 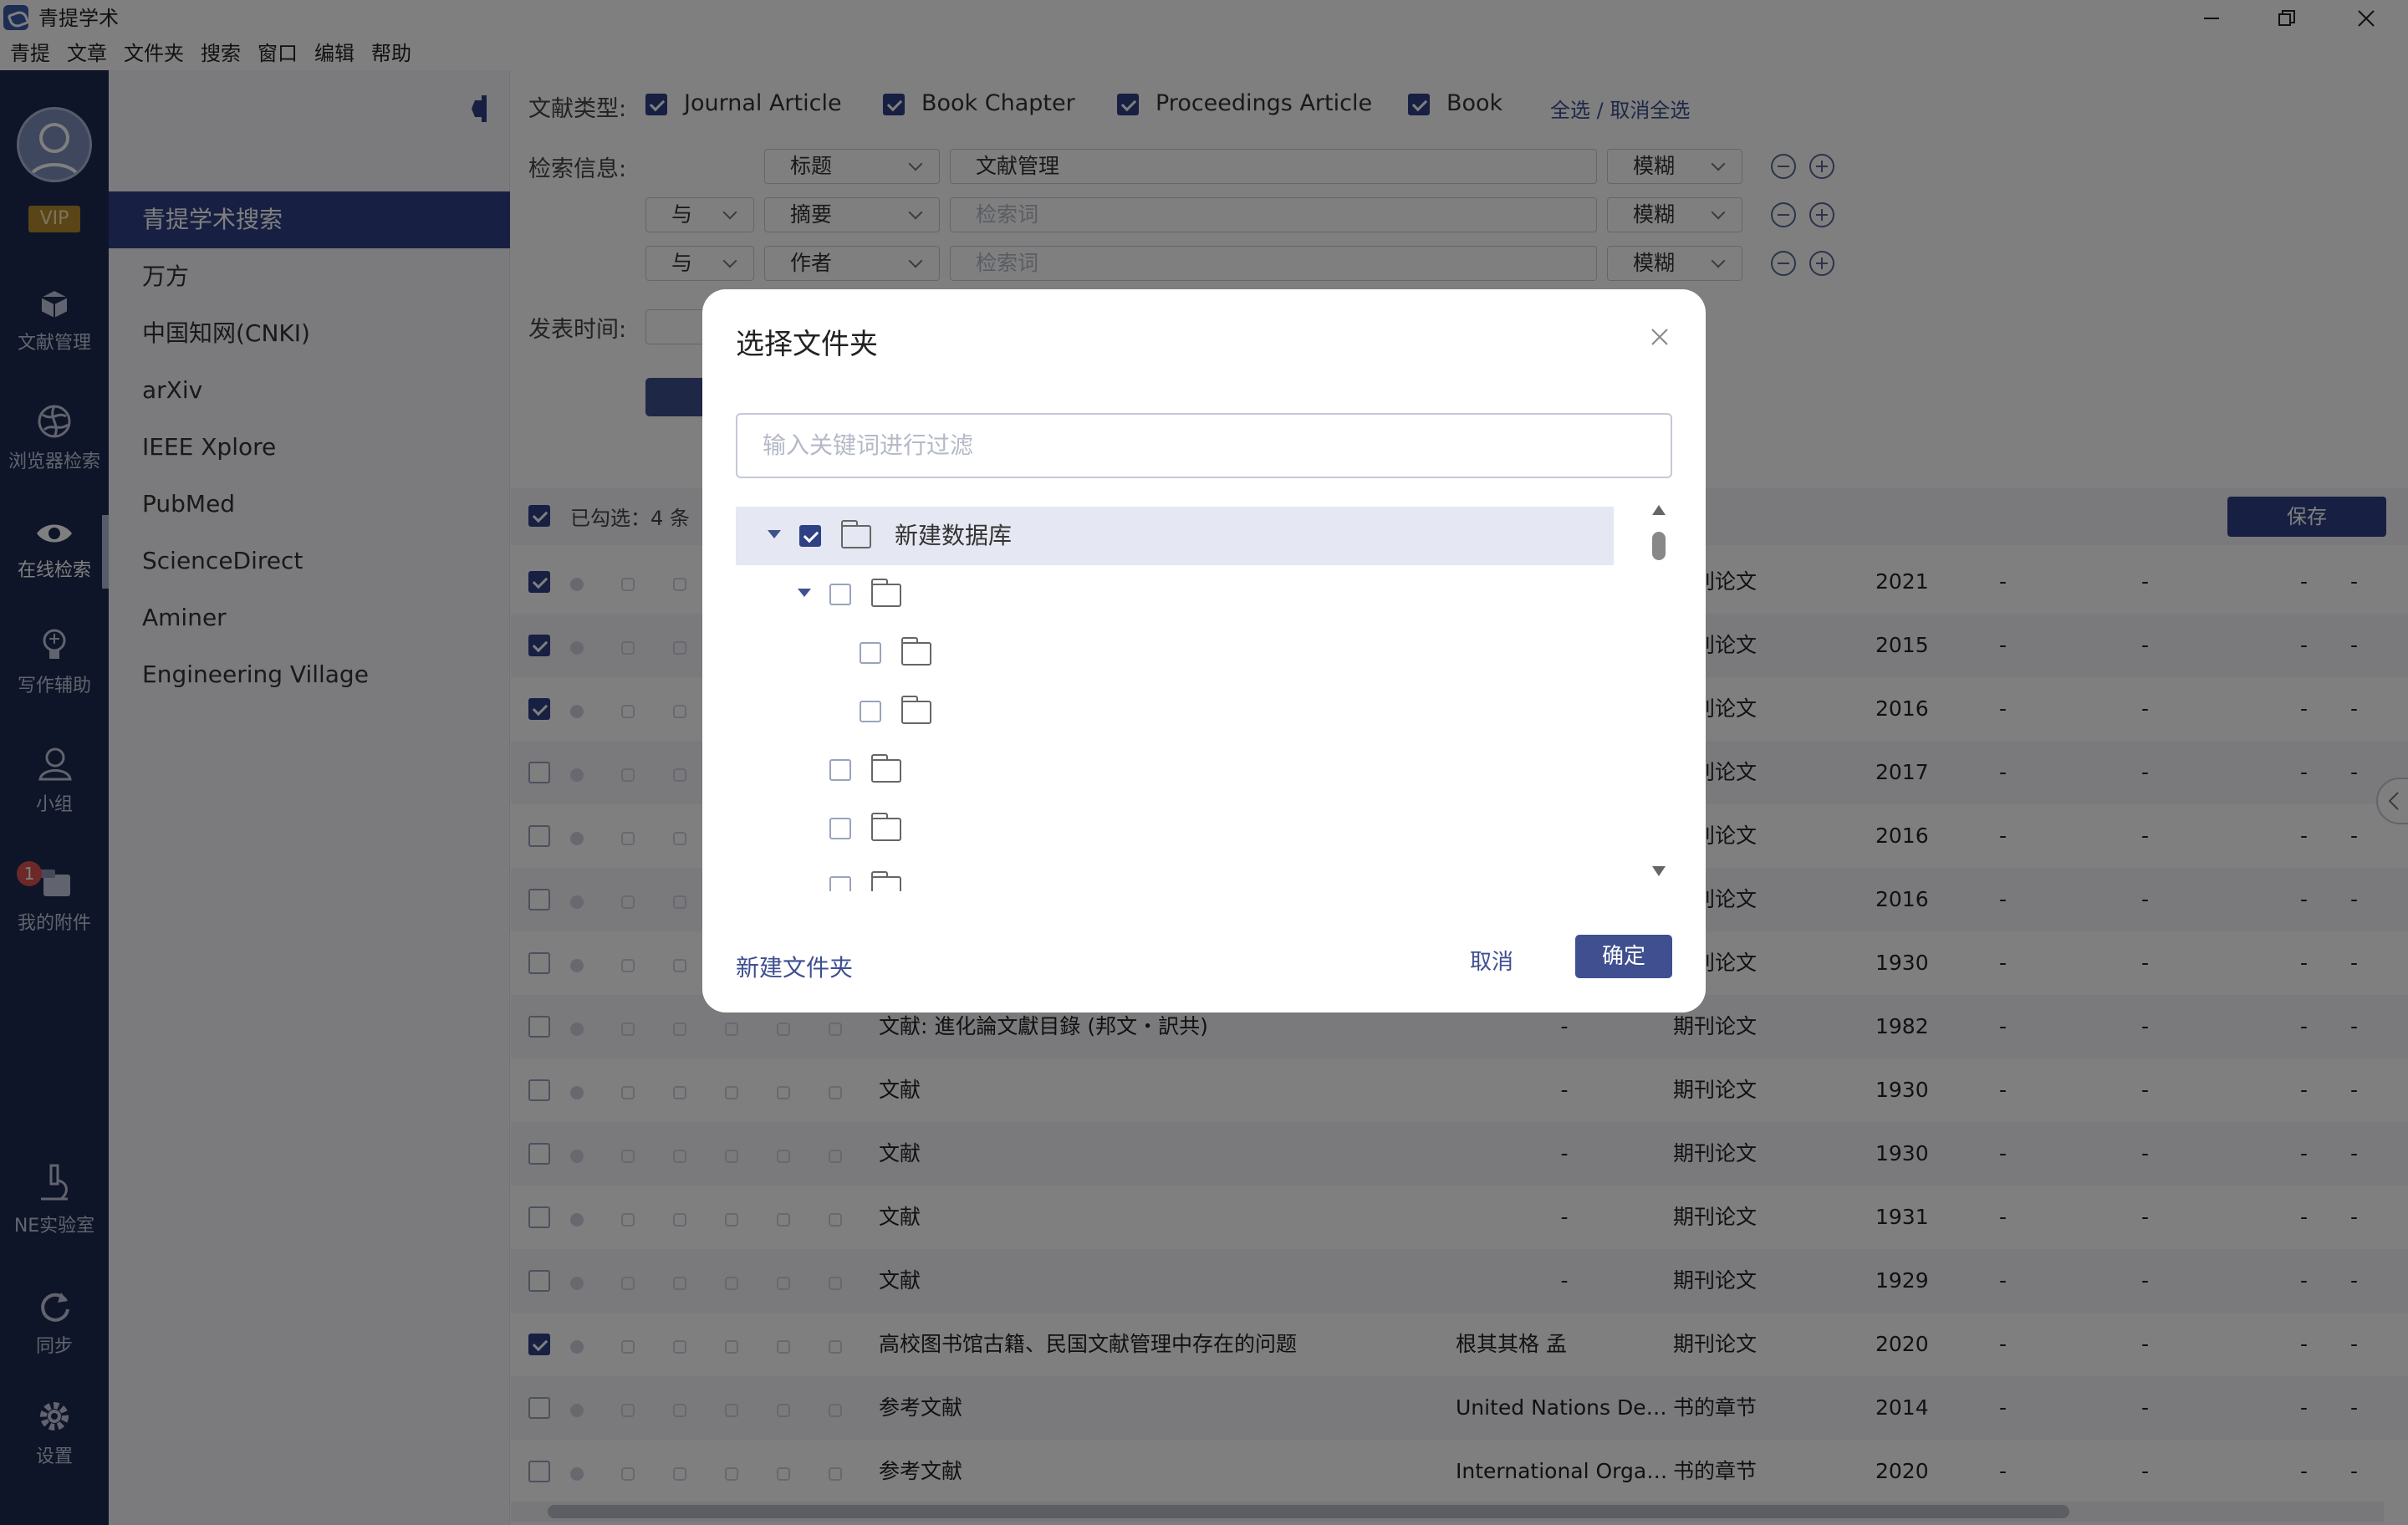 I want to click on dialog-close-button, so click(x=1659, y=336).